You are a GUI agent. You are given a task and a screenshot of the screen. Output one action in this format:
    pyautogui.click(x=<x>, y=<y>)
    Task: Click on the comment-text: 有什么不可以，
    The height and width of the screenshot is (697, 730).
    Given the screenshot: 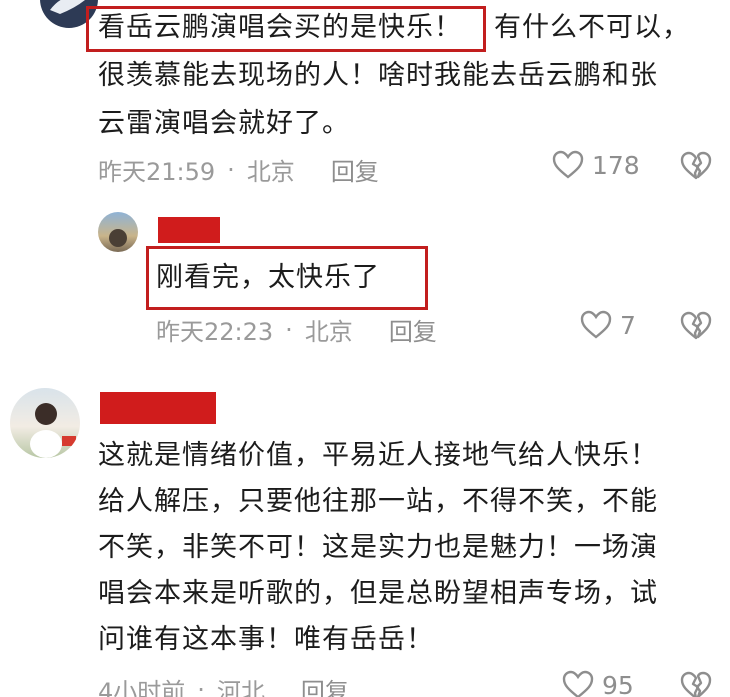 What is the action you would take?
    pyautogui.click(x=592, y=27)
    